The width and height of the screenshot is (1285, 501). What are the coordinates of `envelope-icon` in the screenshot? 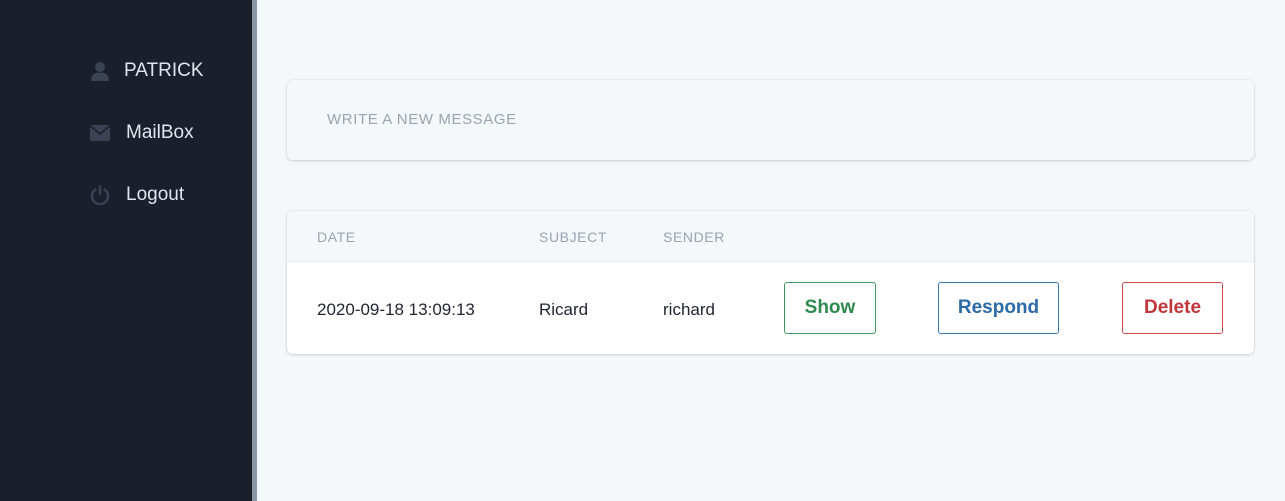 It's located at (100, 133).